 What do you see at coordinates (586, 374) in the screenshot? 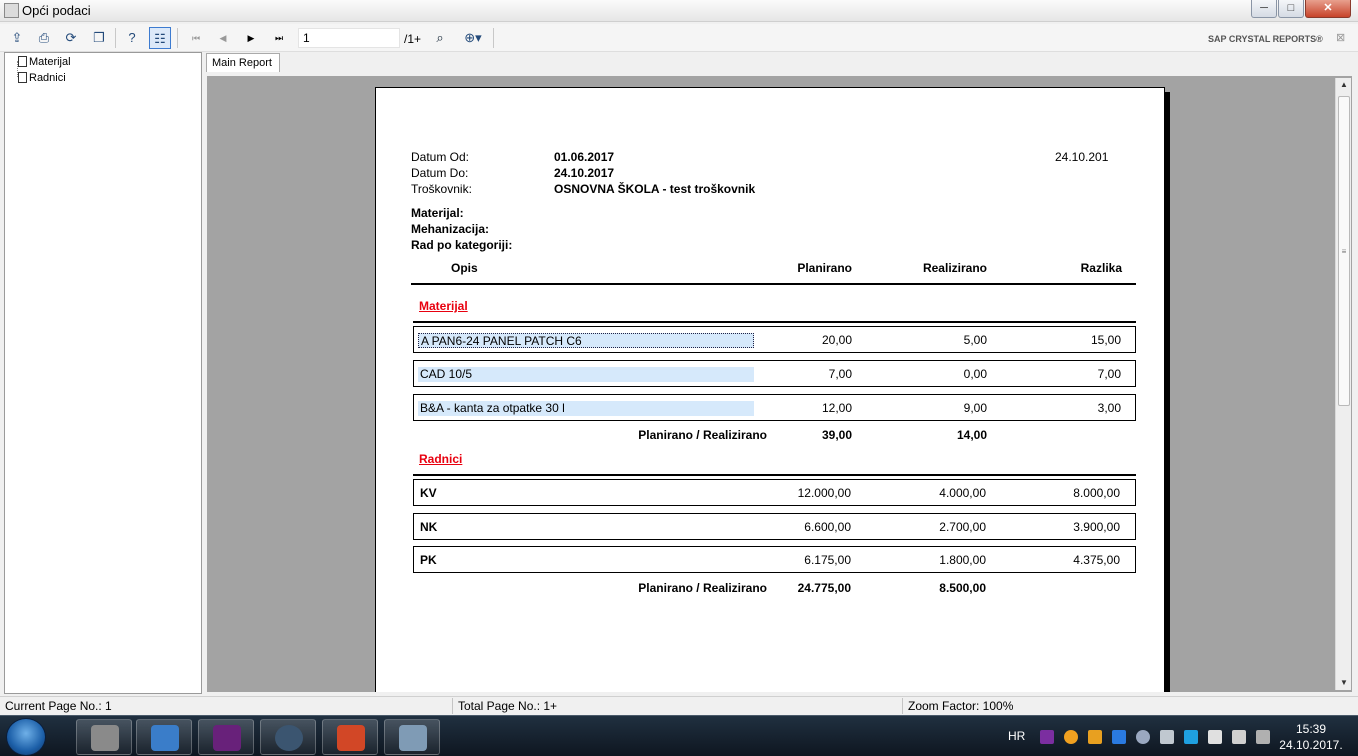
I see `row-name: CAD 10/5` at bounding box center [586, 374].